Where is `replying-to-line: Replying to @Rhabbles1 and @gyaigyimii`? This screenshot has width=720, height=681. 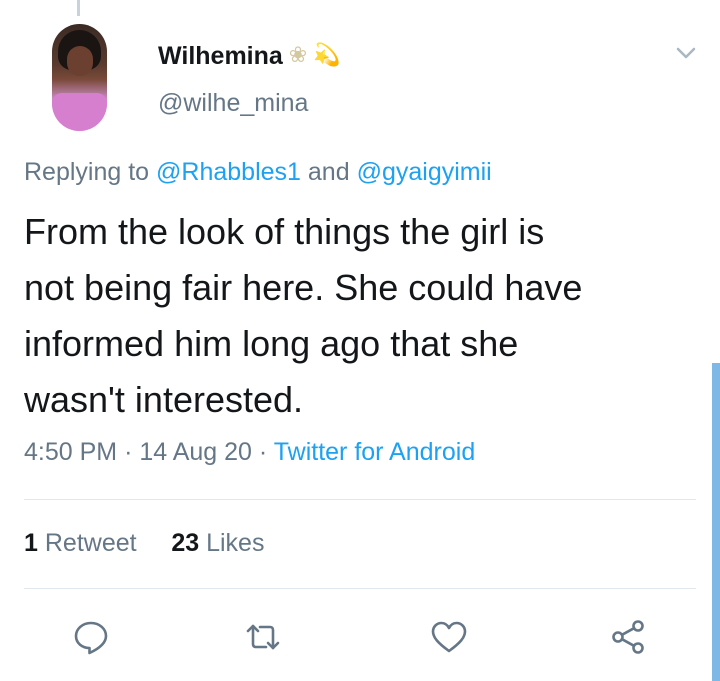 replying-to-line: Replying to @Rhabbles1 and @gyaigyimii is located at coordinates (258, 172).